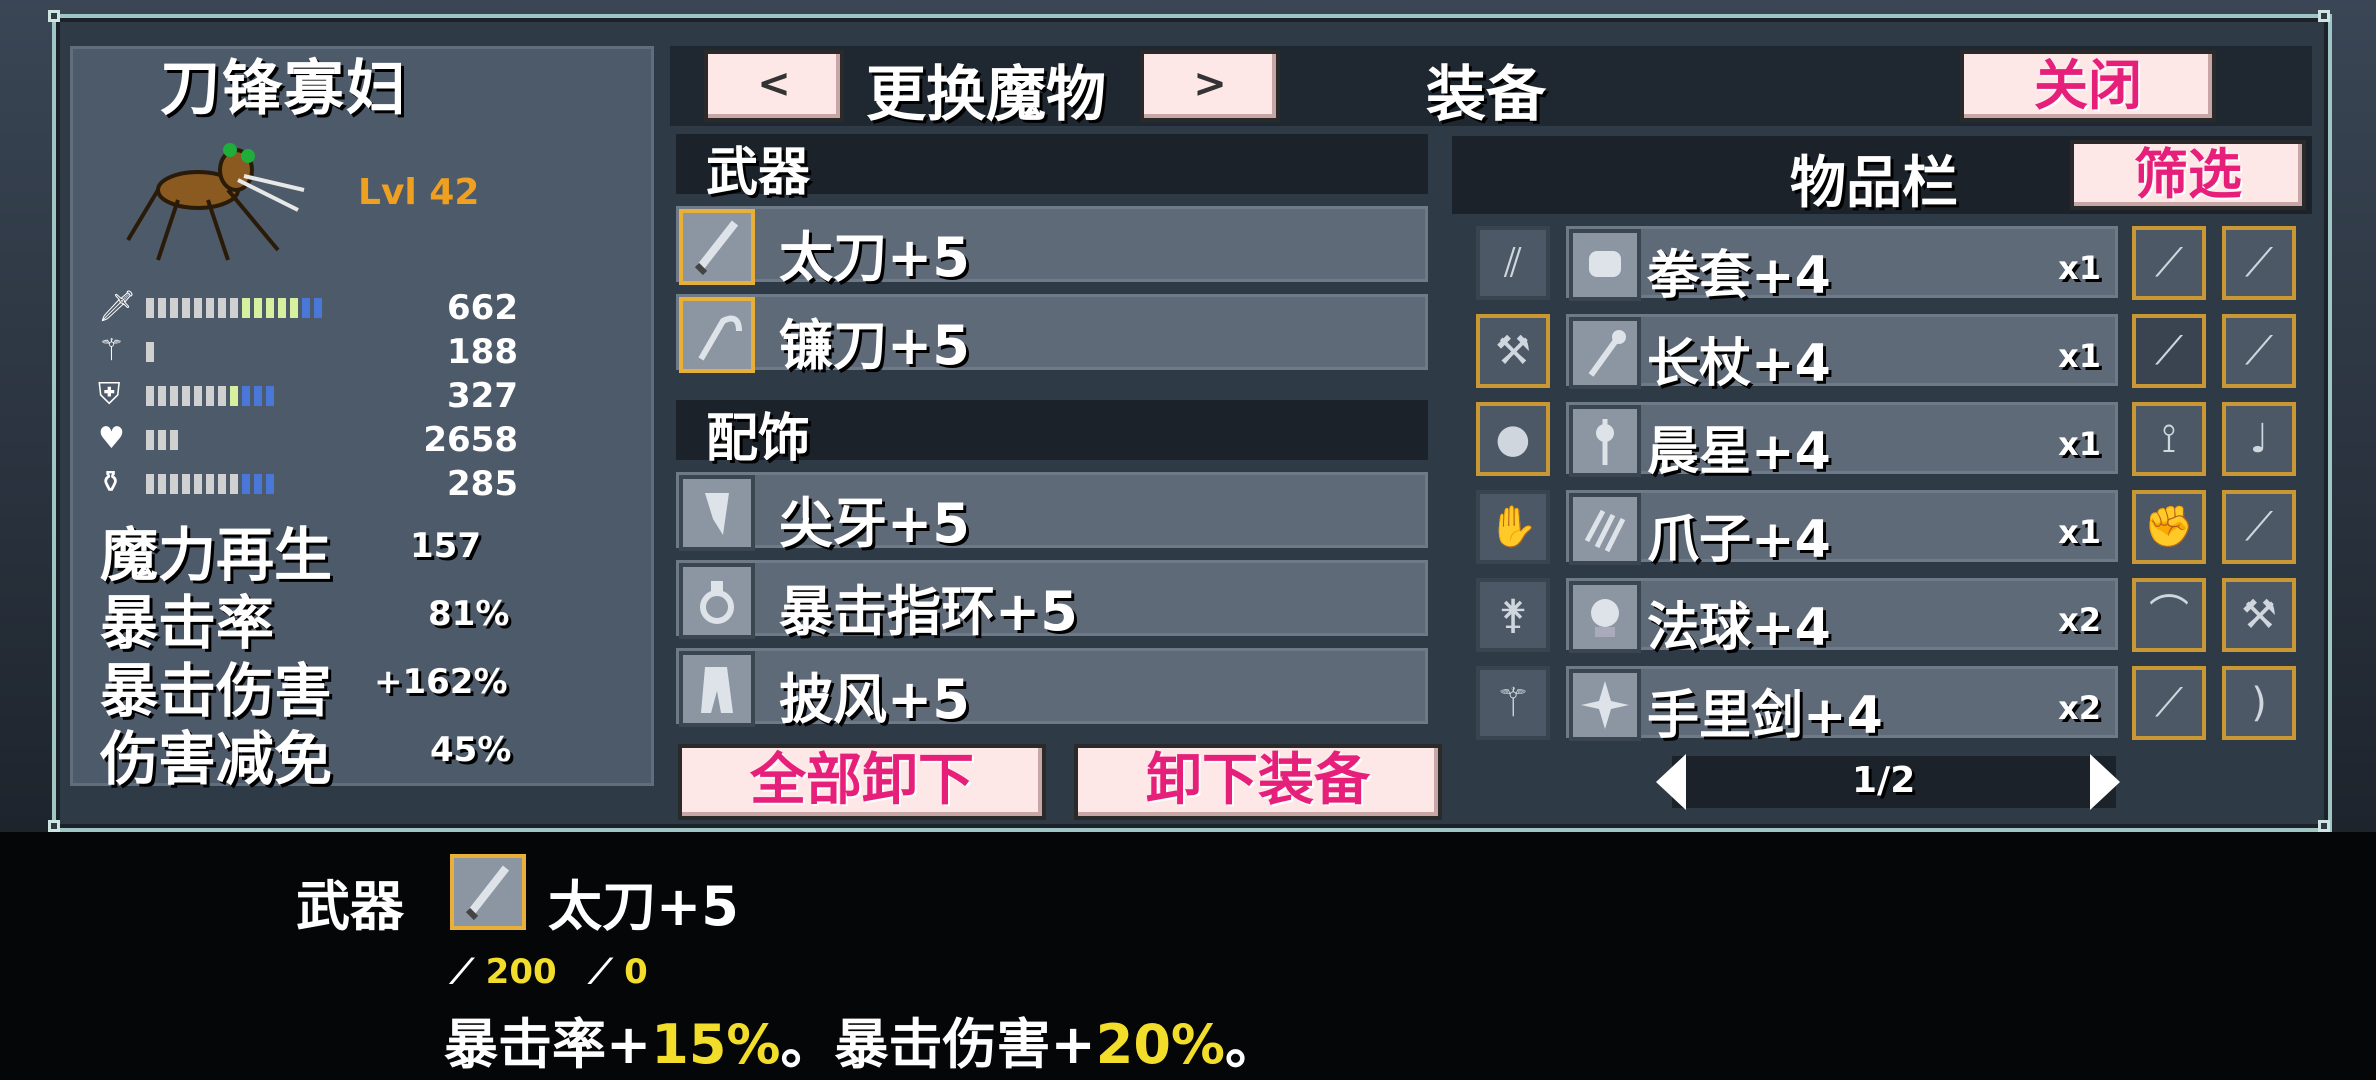  I want to click on inventory-slot: ⌒, so click(2169, 615).